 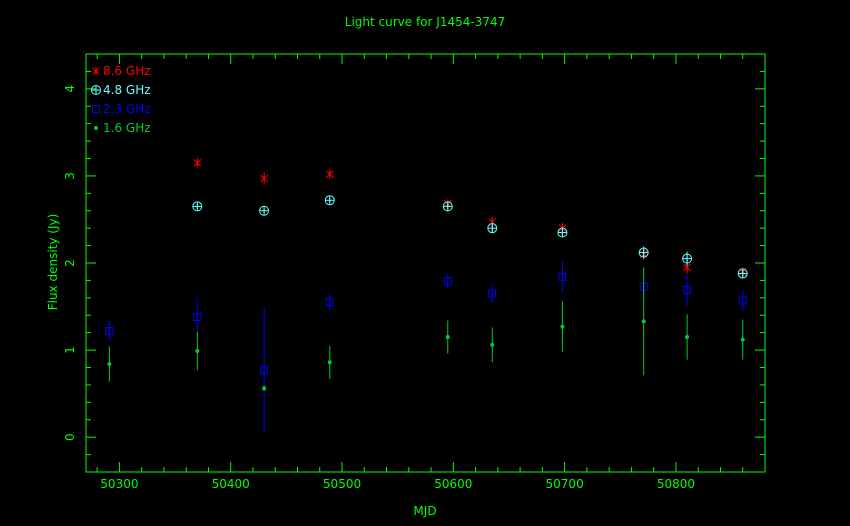 What do you see at coordinates (565, 484) in the screenshot?
I see `x-tick-label: 50700` at bounding box center [565, 484].